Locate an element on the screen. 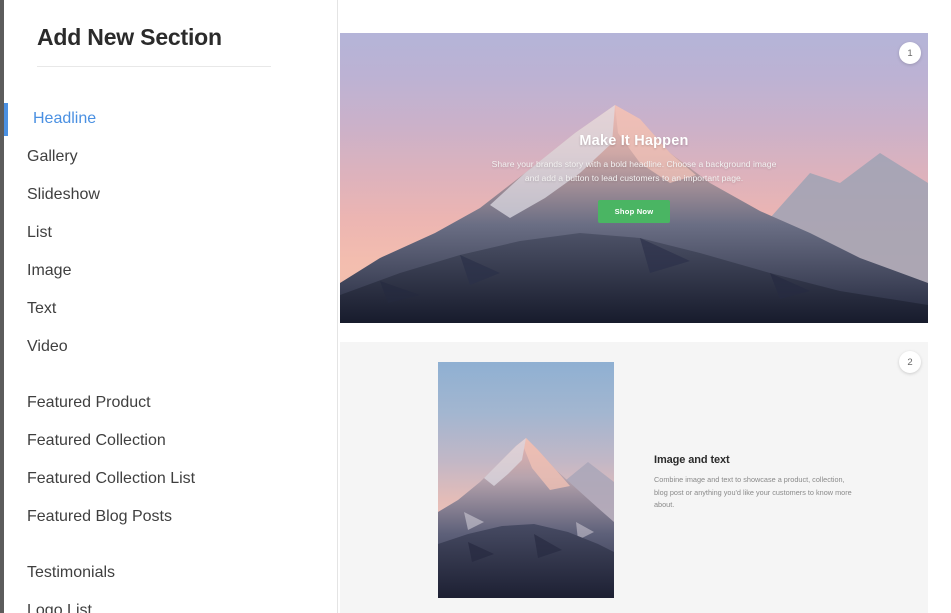 The image size is (951, 613). section-item-label: Gallery is located at coordinates (52, 156).